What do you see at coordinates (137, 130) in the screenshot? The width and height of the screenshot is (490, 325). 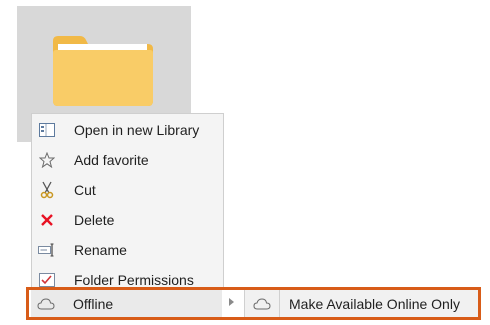 I see `menu-item-label: Open in new Library` at bounding box center [137, 130].